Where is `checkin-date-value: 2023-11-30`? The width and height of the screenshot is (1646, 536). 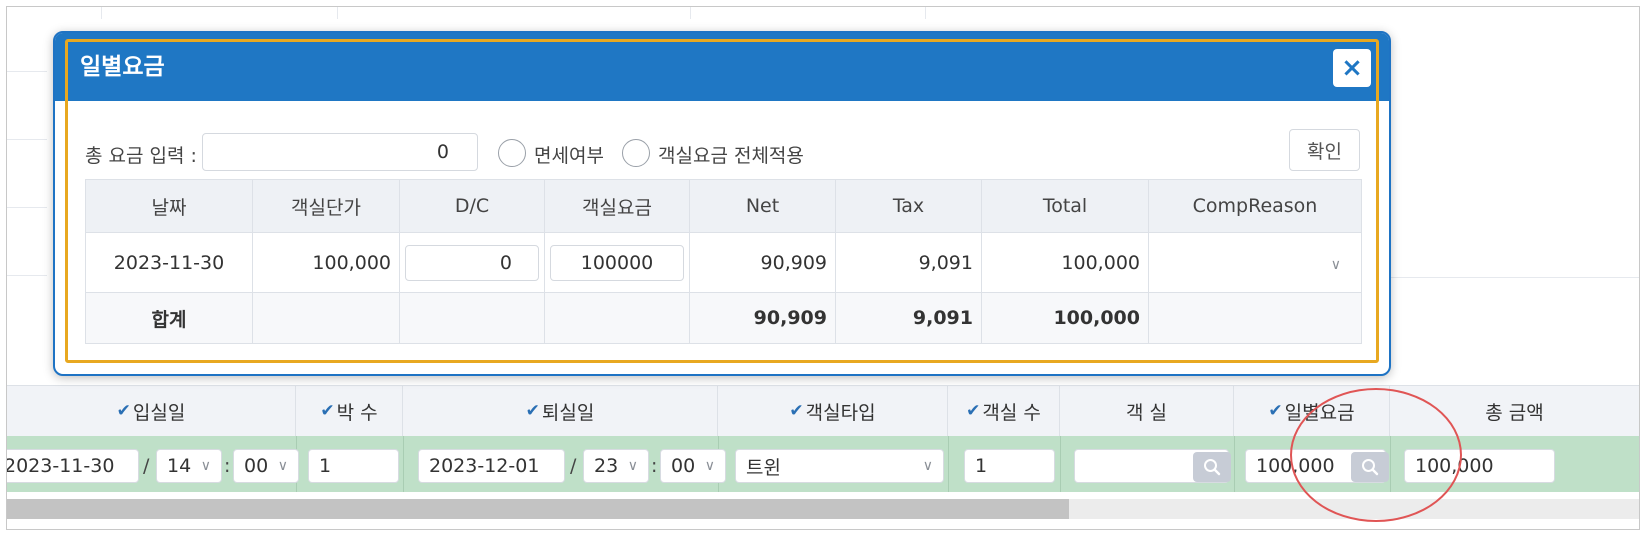 checkin-date-value: 2023-11-30 is located at coordinates (60, 466).